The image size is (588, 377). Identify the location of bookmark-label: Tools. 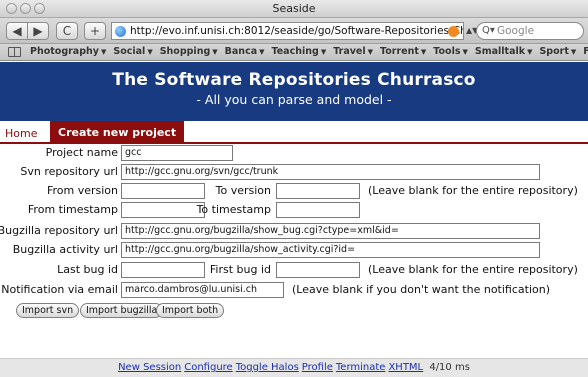
(447, 51).